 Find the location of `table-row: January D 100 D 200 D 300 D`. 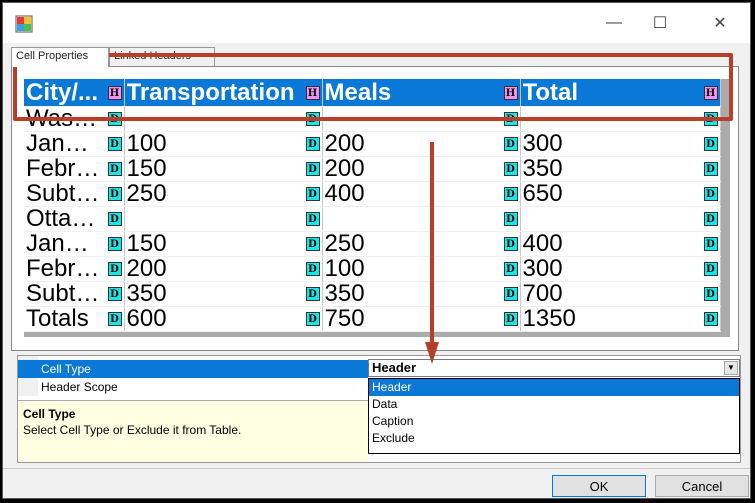

table-row: January D 100 D 200 D 300 D is located at coordinates (372, 144).